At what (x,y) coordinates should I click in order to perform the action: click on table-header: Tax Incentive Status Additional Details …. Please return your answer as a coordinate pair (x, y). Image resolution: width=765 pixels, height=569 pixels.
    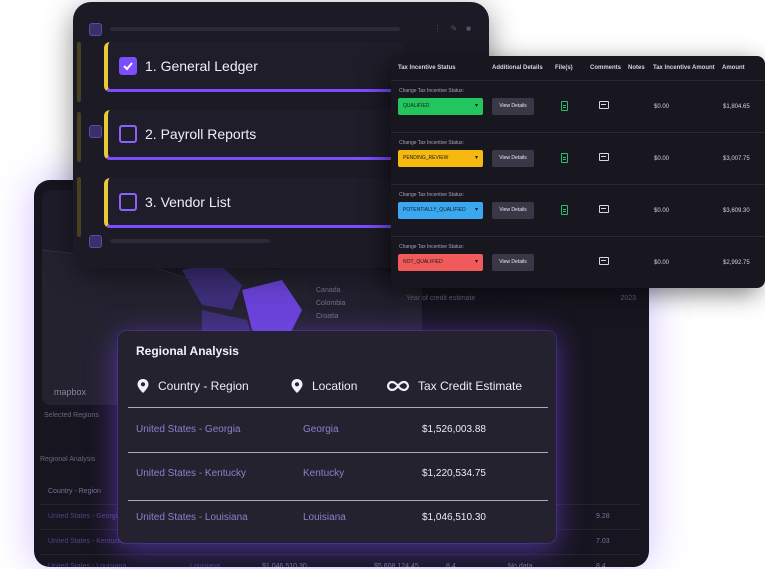
    Looking at the image, I should click on (578, 68).